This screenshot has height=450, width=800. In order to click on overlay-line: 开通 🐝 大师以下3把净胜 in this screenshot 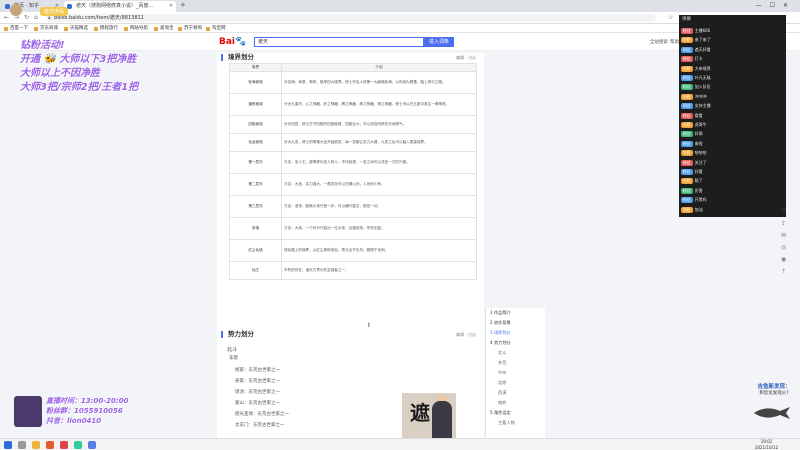, I will do `click(78, 59)`.